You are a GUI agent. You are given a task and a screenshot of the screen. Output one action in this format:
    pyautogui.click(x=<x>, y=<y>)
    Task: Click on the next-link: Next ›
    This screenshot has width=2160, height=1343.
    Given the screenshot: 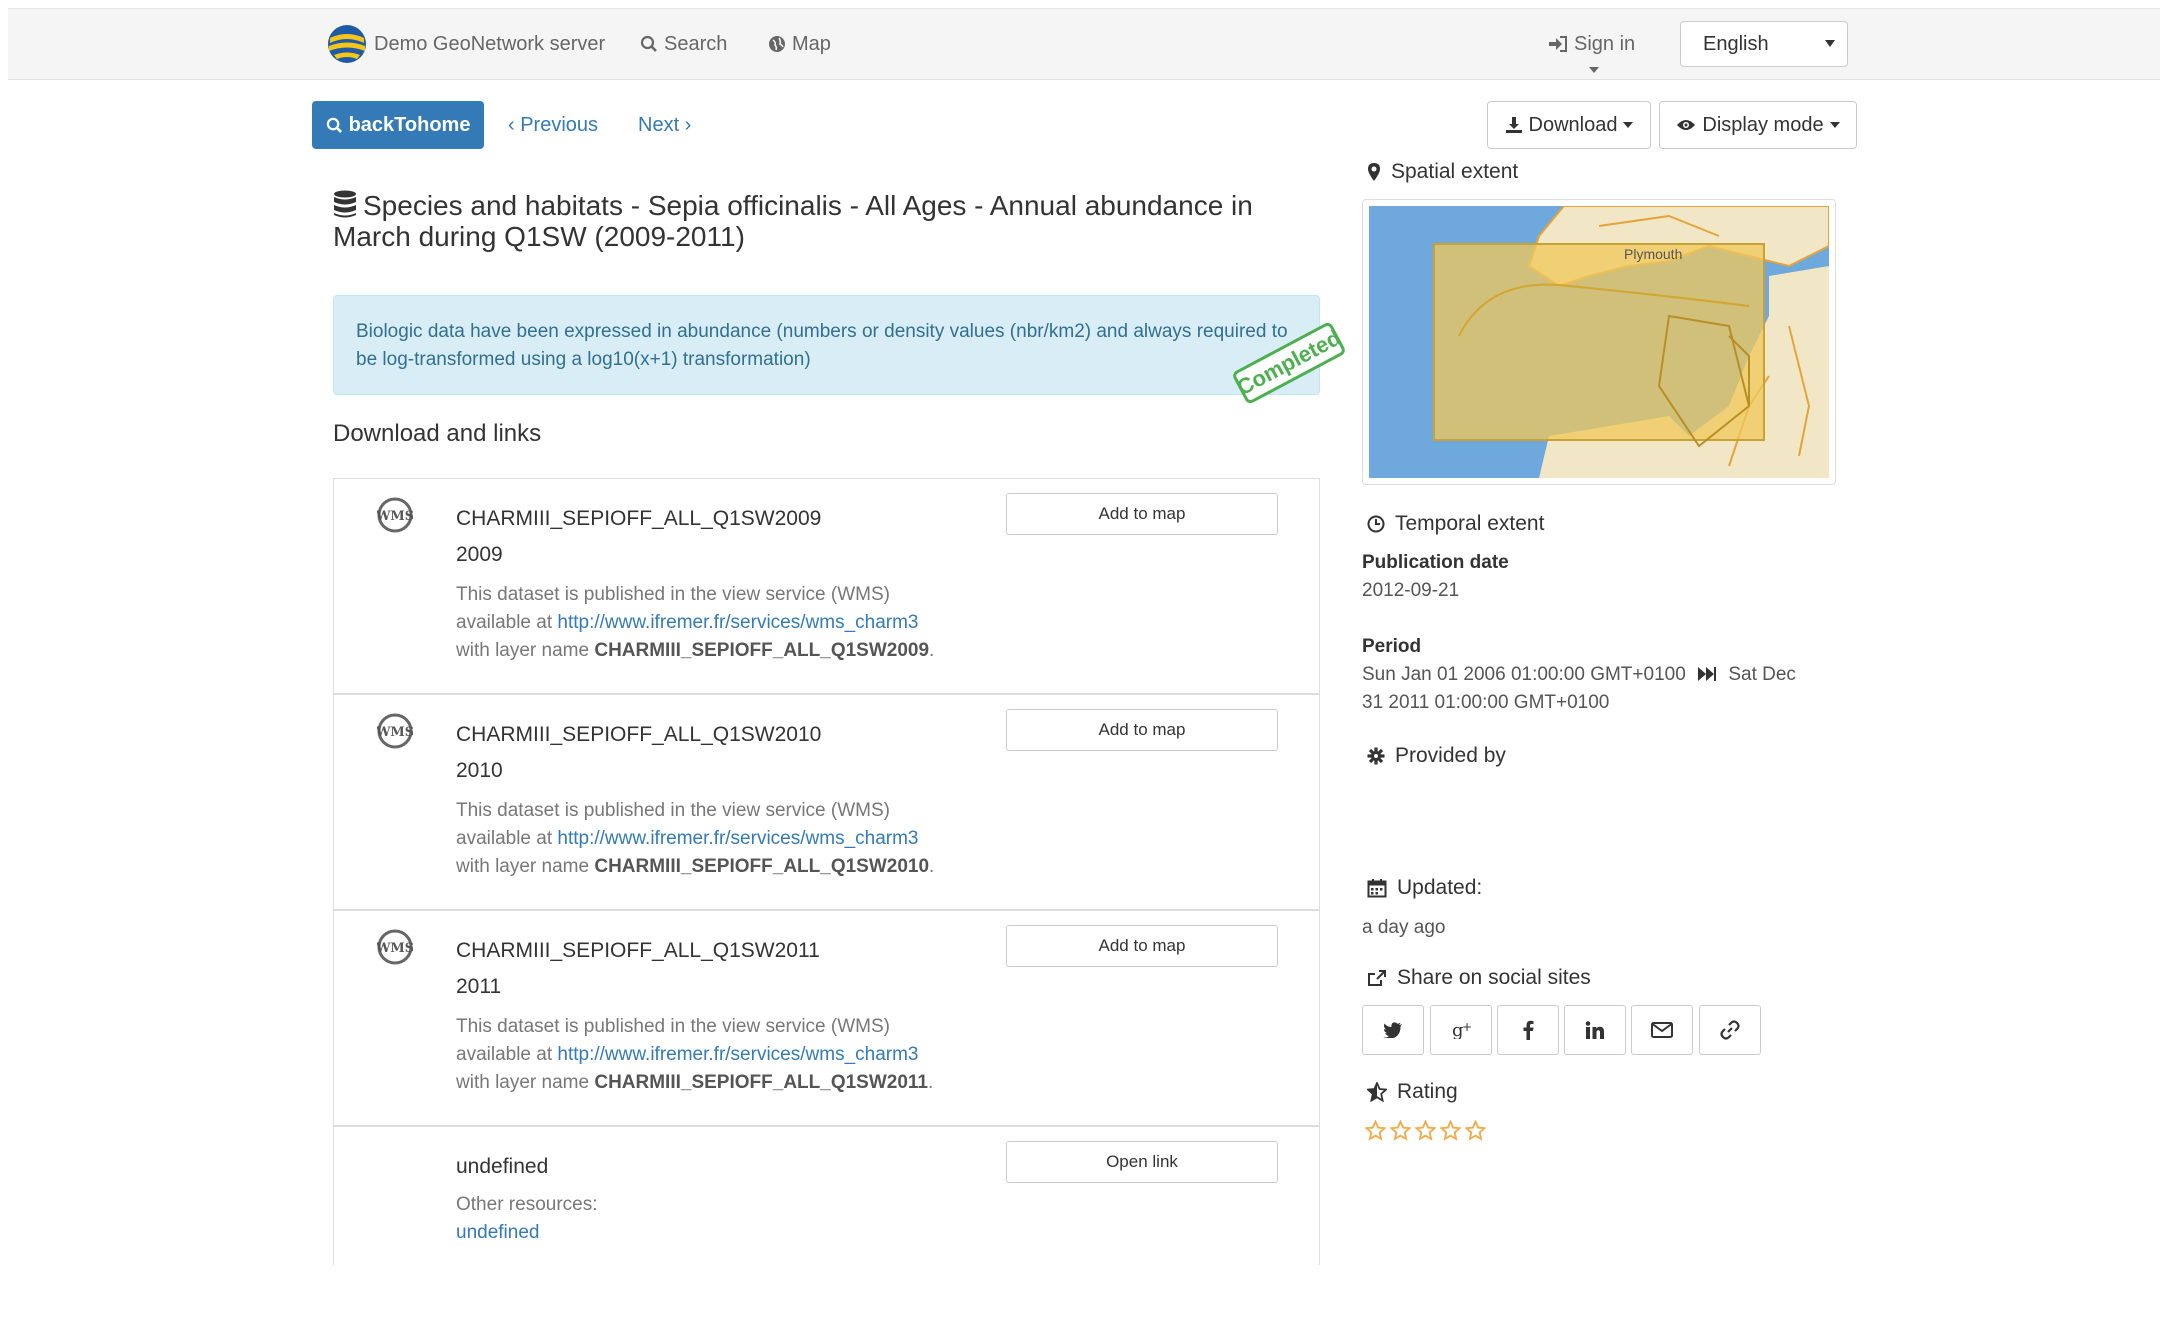 What is the action you would take?
    pyautogui.click(x=664, y=125)
    